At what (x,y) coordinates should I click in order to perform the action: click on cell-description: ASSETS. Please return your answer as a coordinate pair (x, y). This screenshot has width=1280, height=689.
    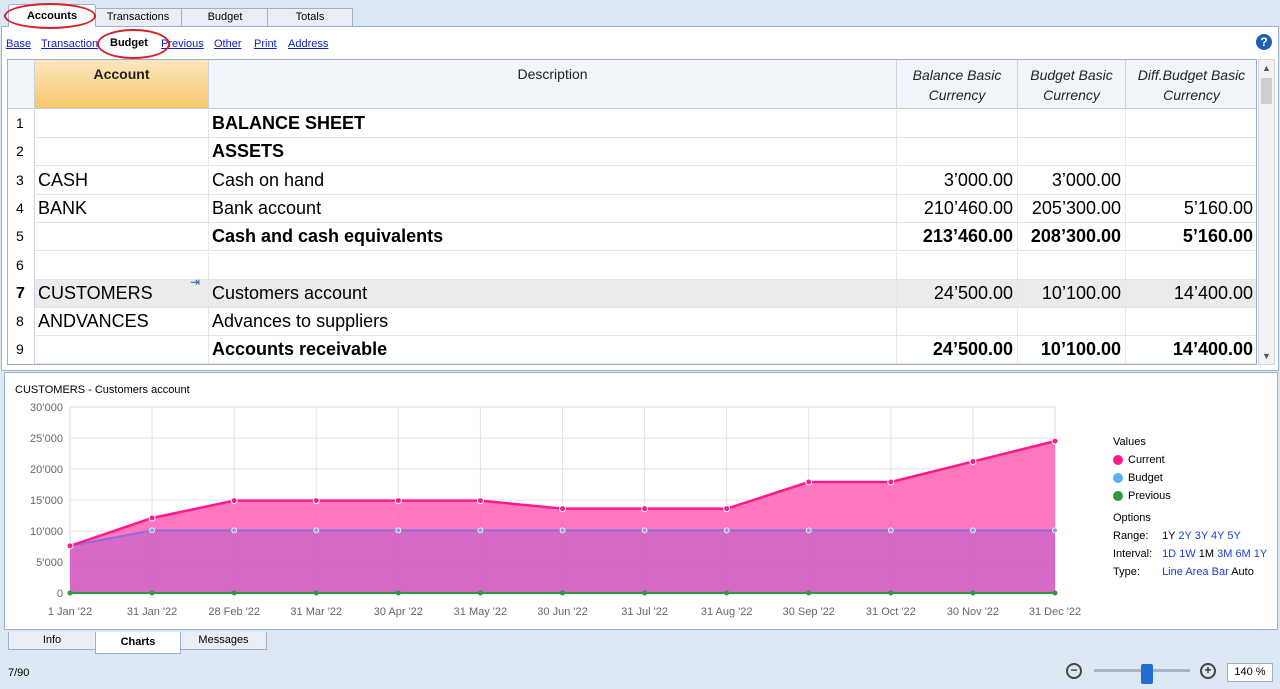
    Looking at the image, I should click on (553, 152).